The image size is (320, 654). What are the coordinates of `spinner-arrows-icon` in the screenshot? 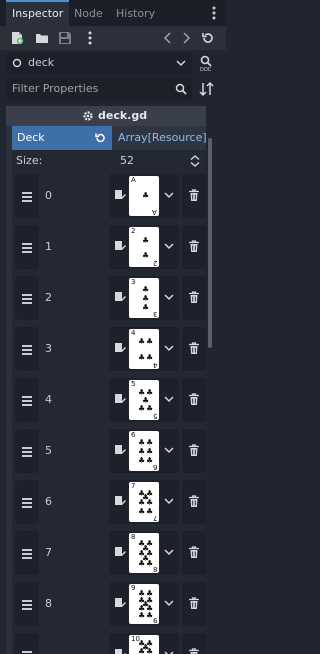 It's located at (195, 161).